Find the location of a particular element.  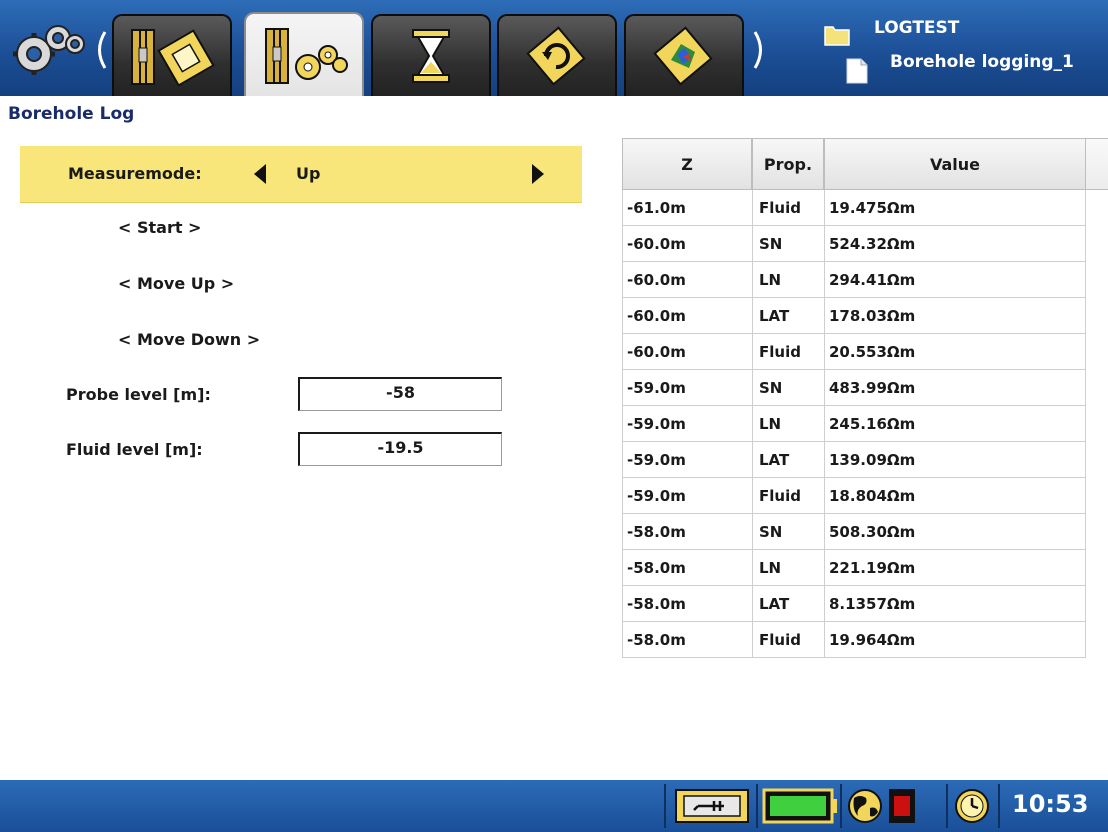

start-button: < Start > is located at coordinates (159, 227).